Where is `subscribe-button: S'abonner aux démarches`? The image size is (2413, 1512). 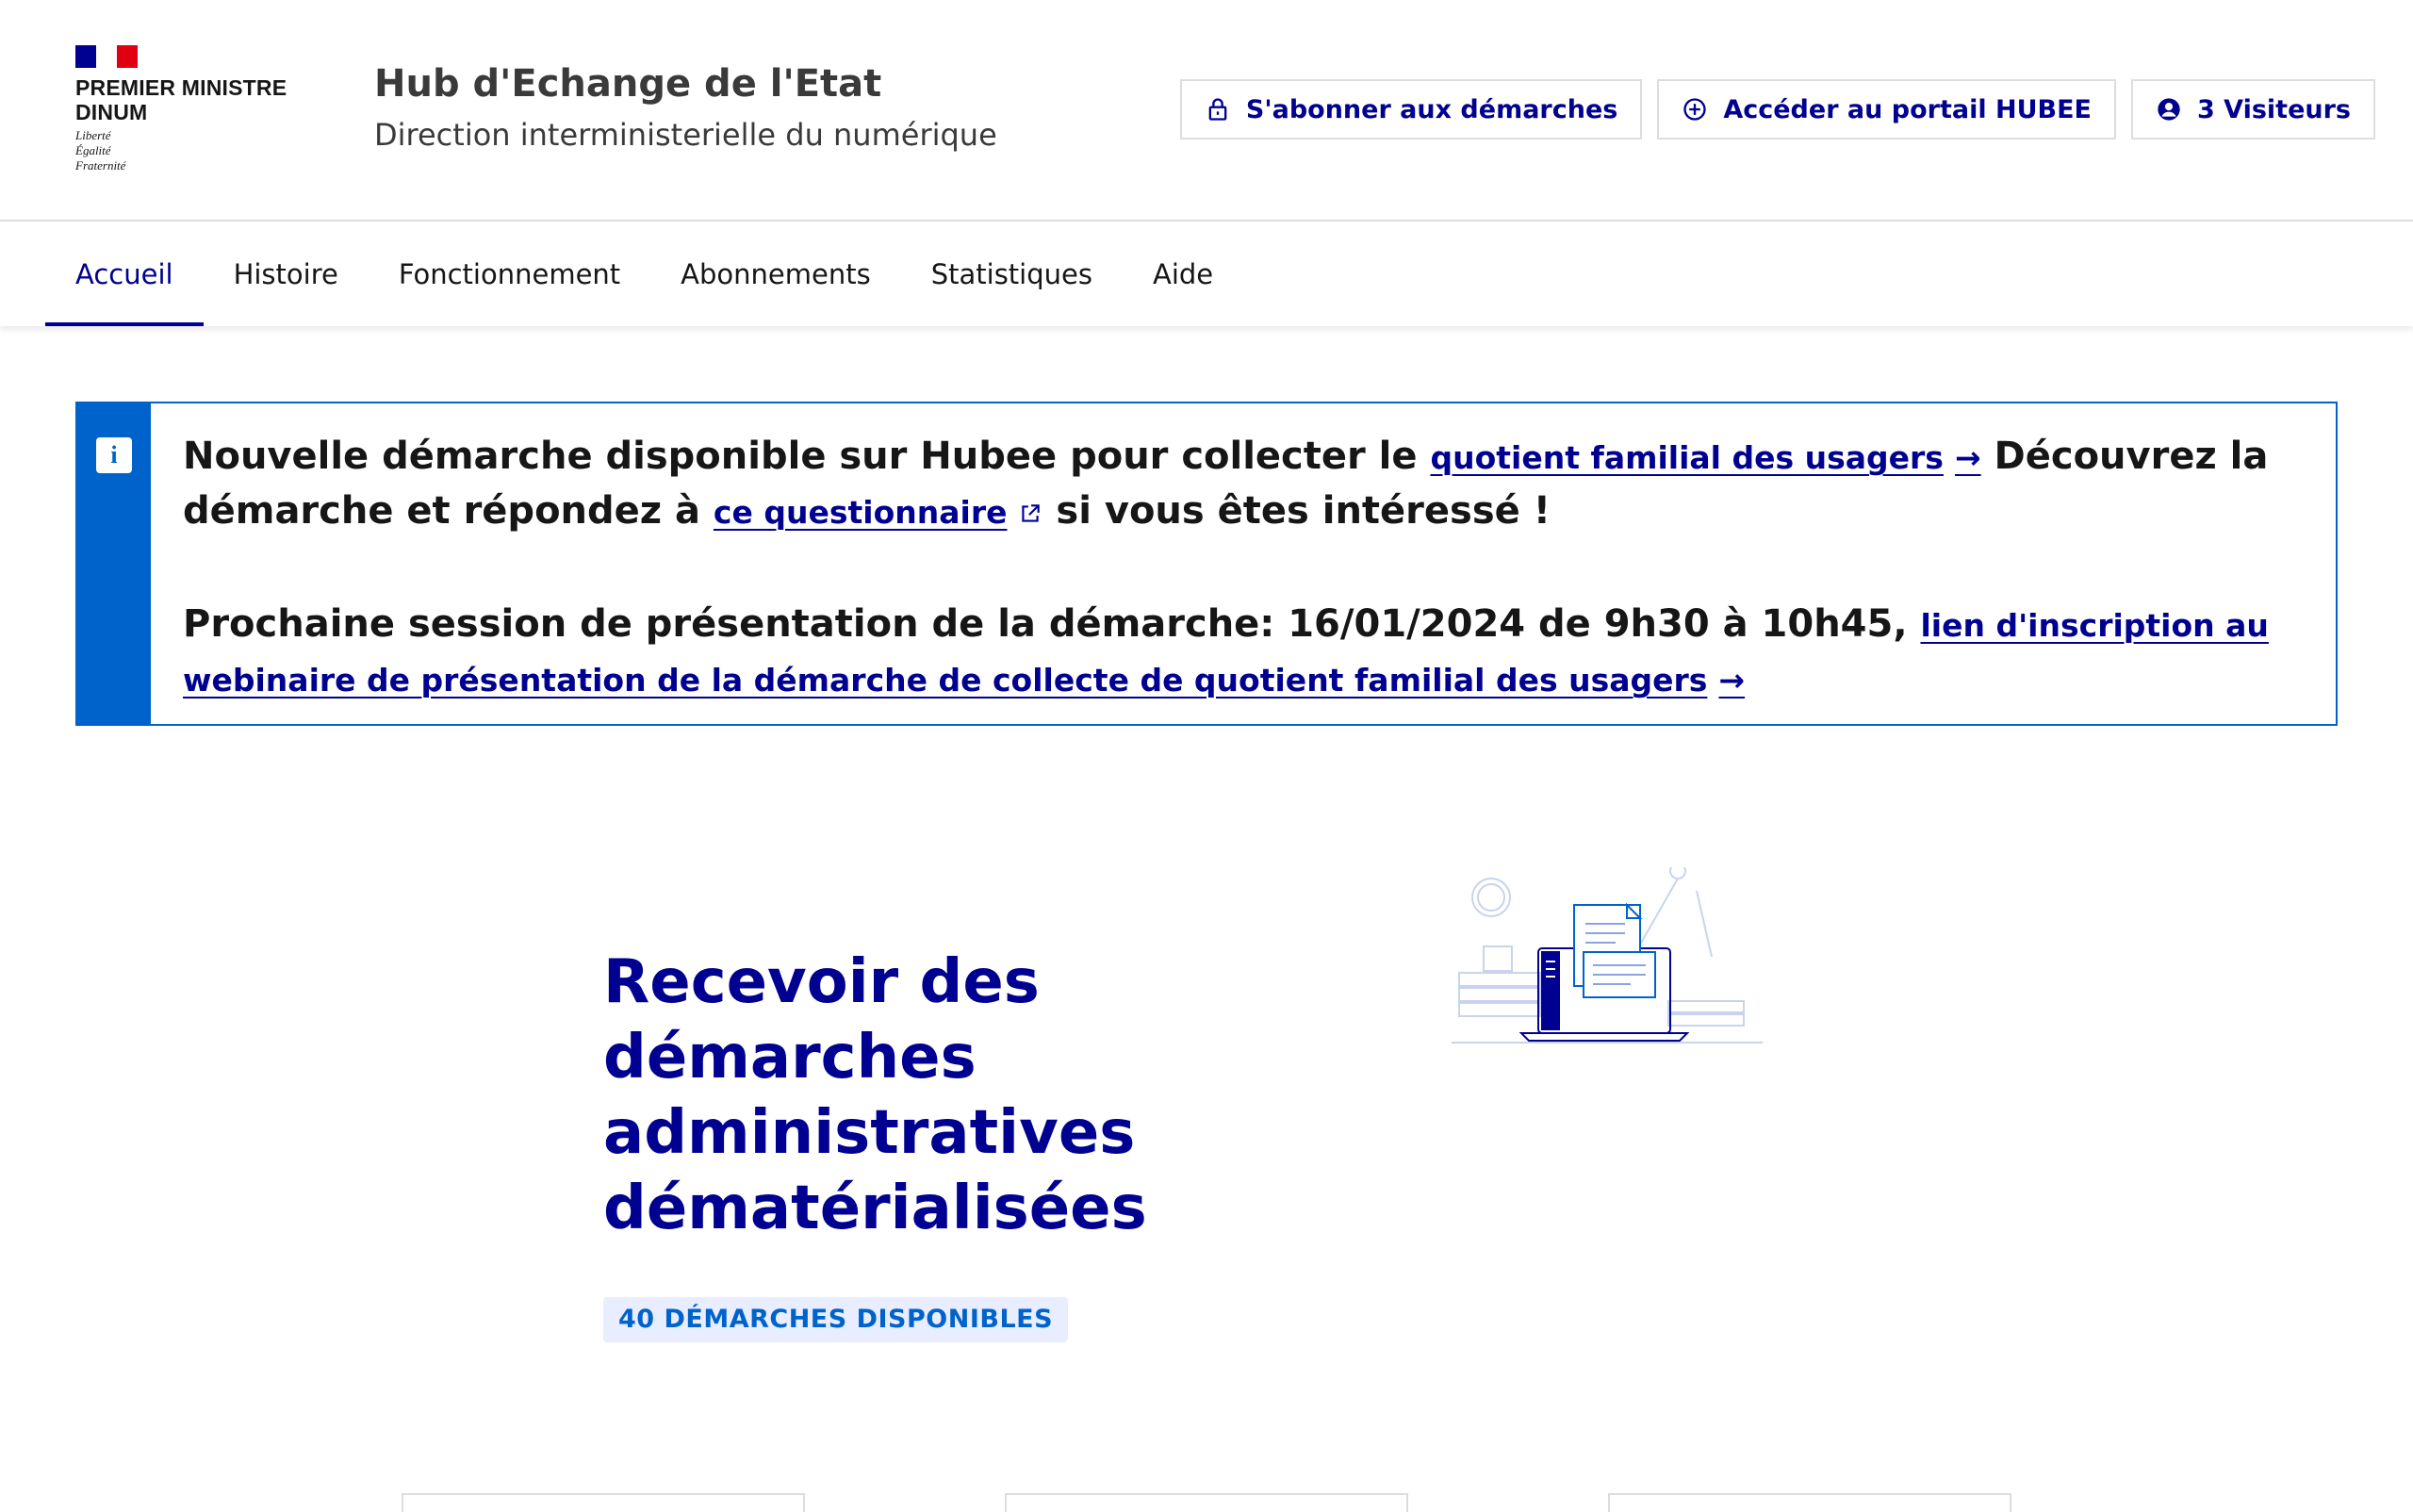
subscribe-button: S'abonner aux démarches is located at coordinates (1411, 110).